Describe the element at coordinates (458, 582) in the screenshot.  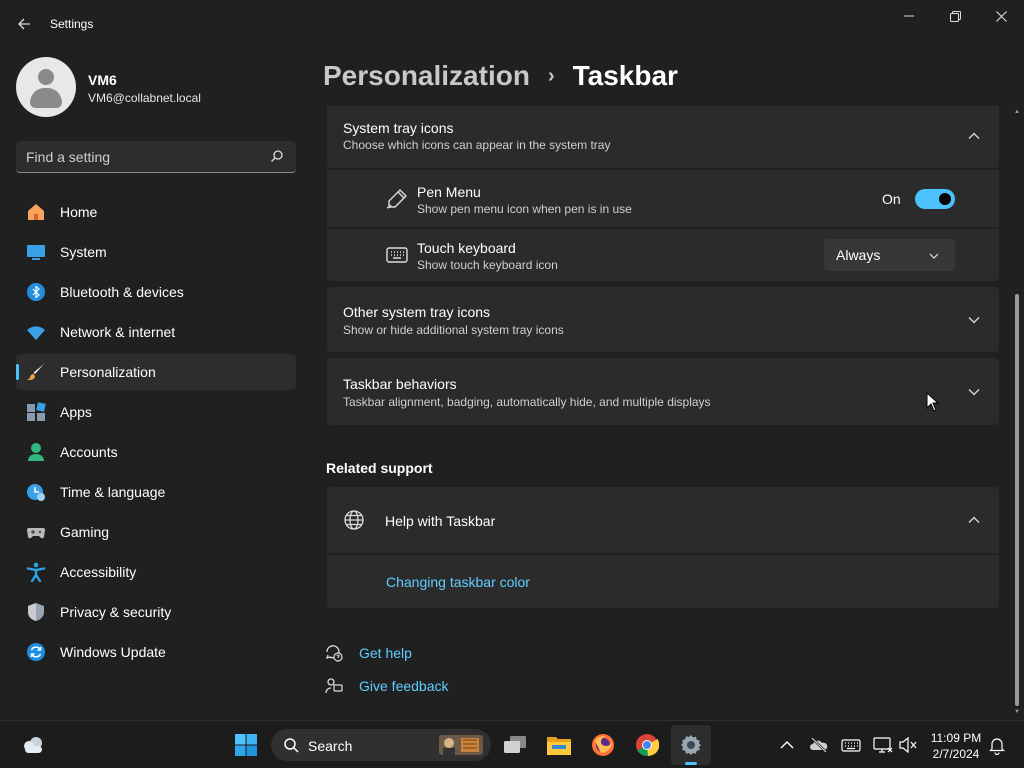
I see `changing-taskbar-color-link: Changing taskbar color` at that location.